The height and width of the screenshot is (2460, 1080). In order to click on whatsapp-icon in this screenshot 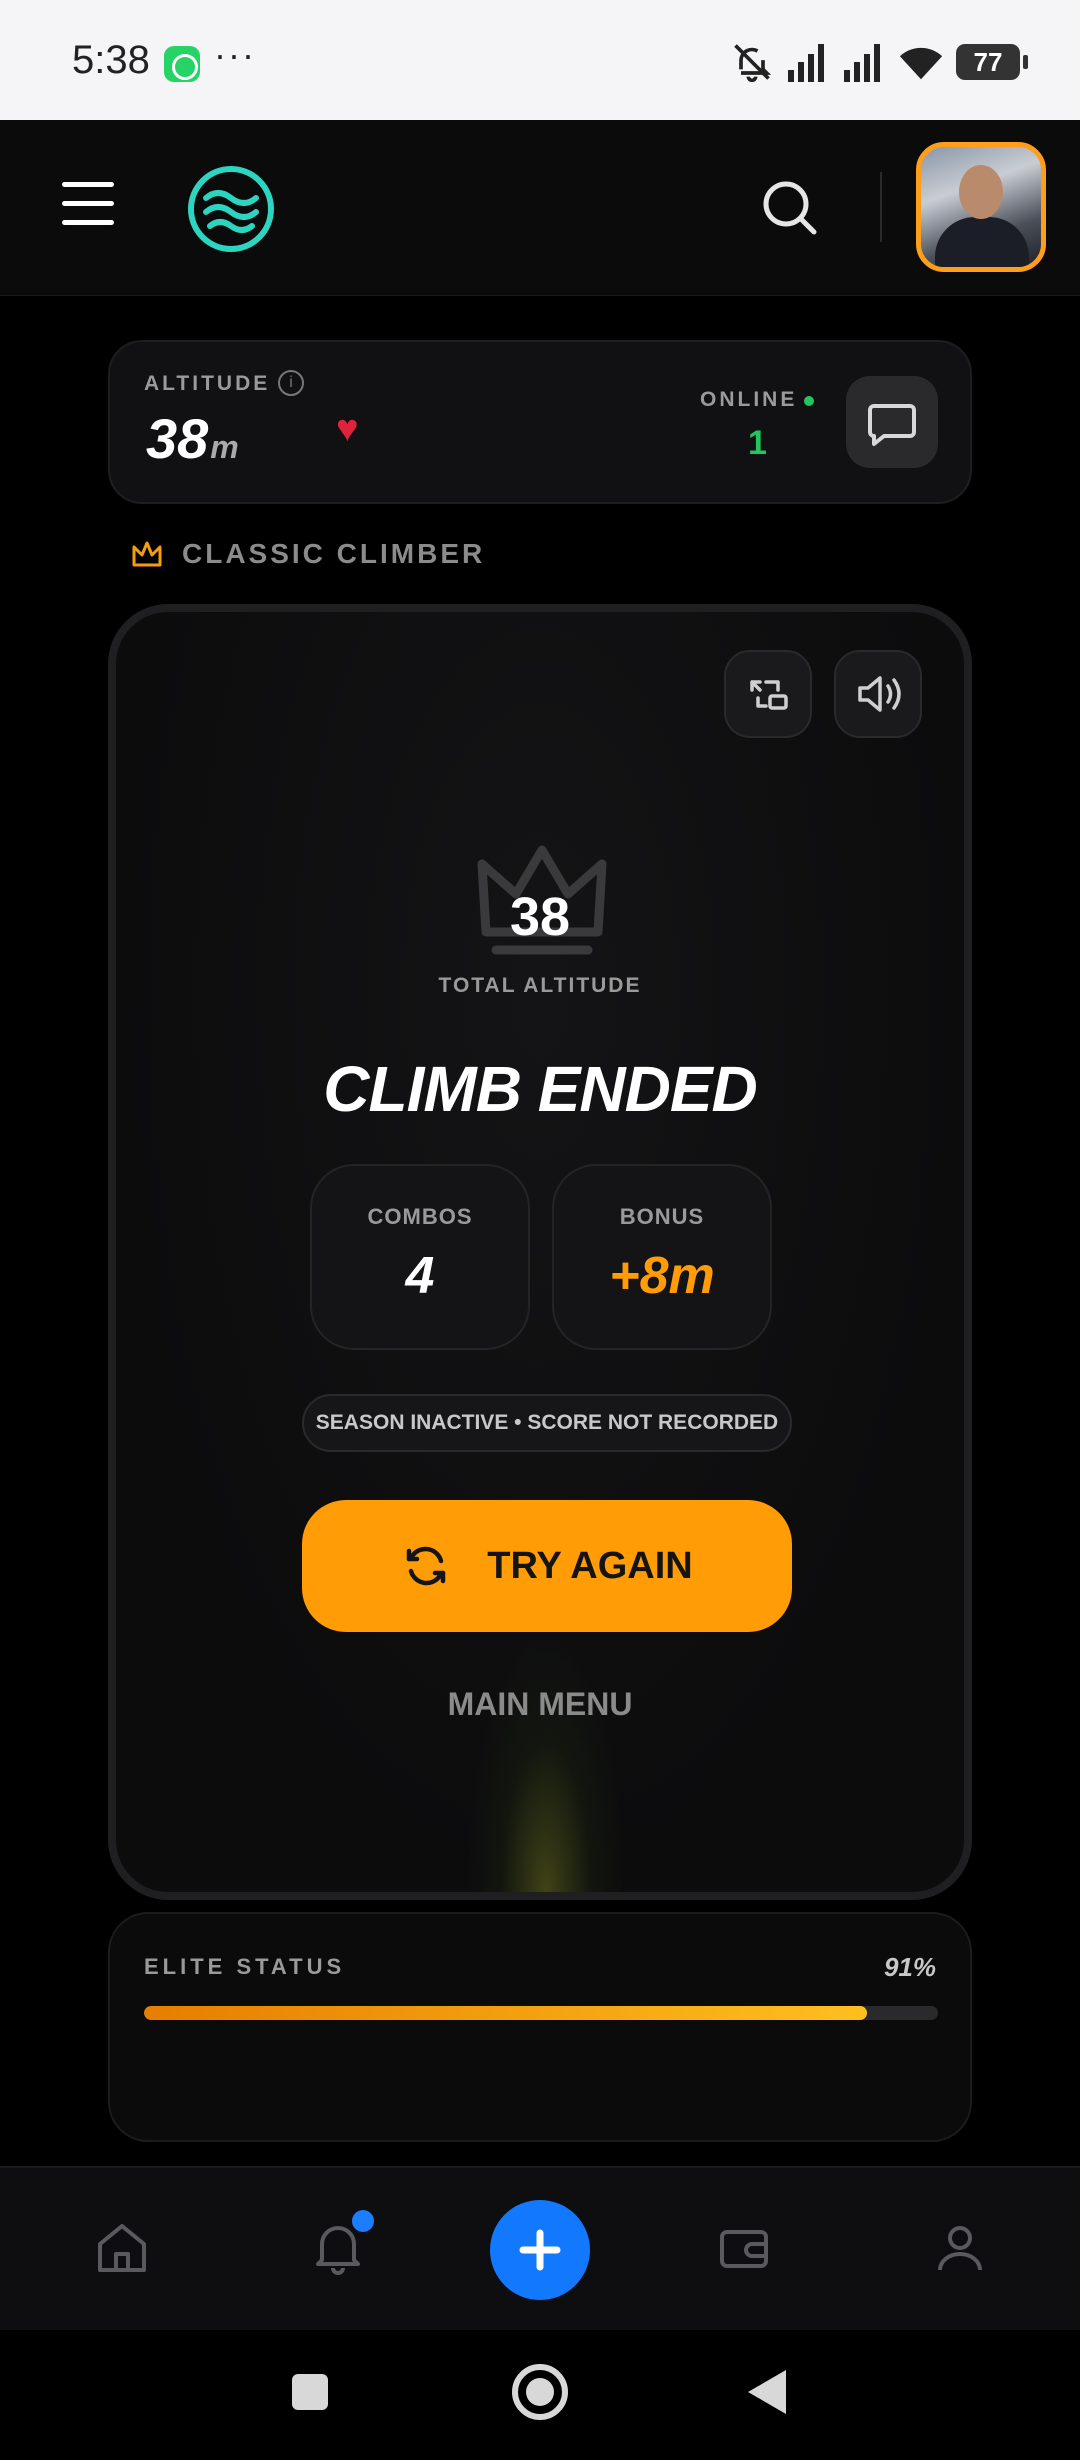, I will do `click(182, 64)`.